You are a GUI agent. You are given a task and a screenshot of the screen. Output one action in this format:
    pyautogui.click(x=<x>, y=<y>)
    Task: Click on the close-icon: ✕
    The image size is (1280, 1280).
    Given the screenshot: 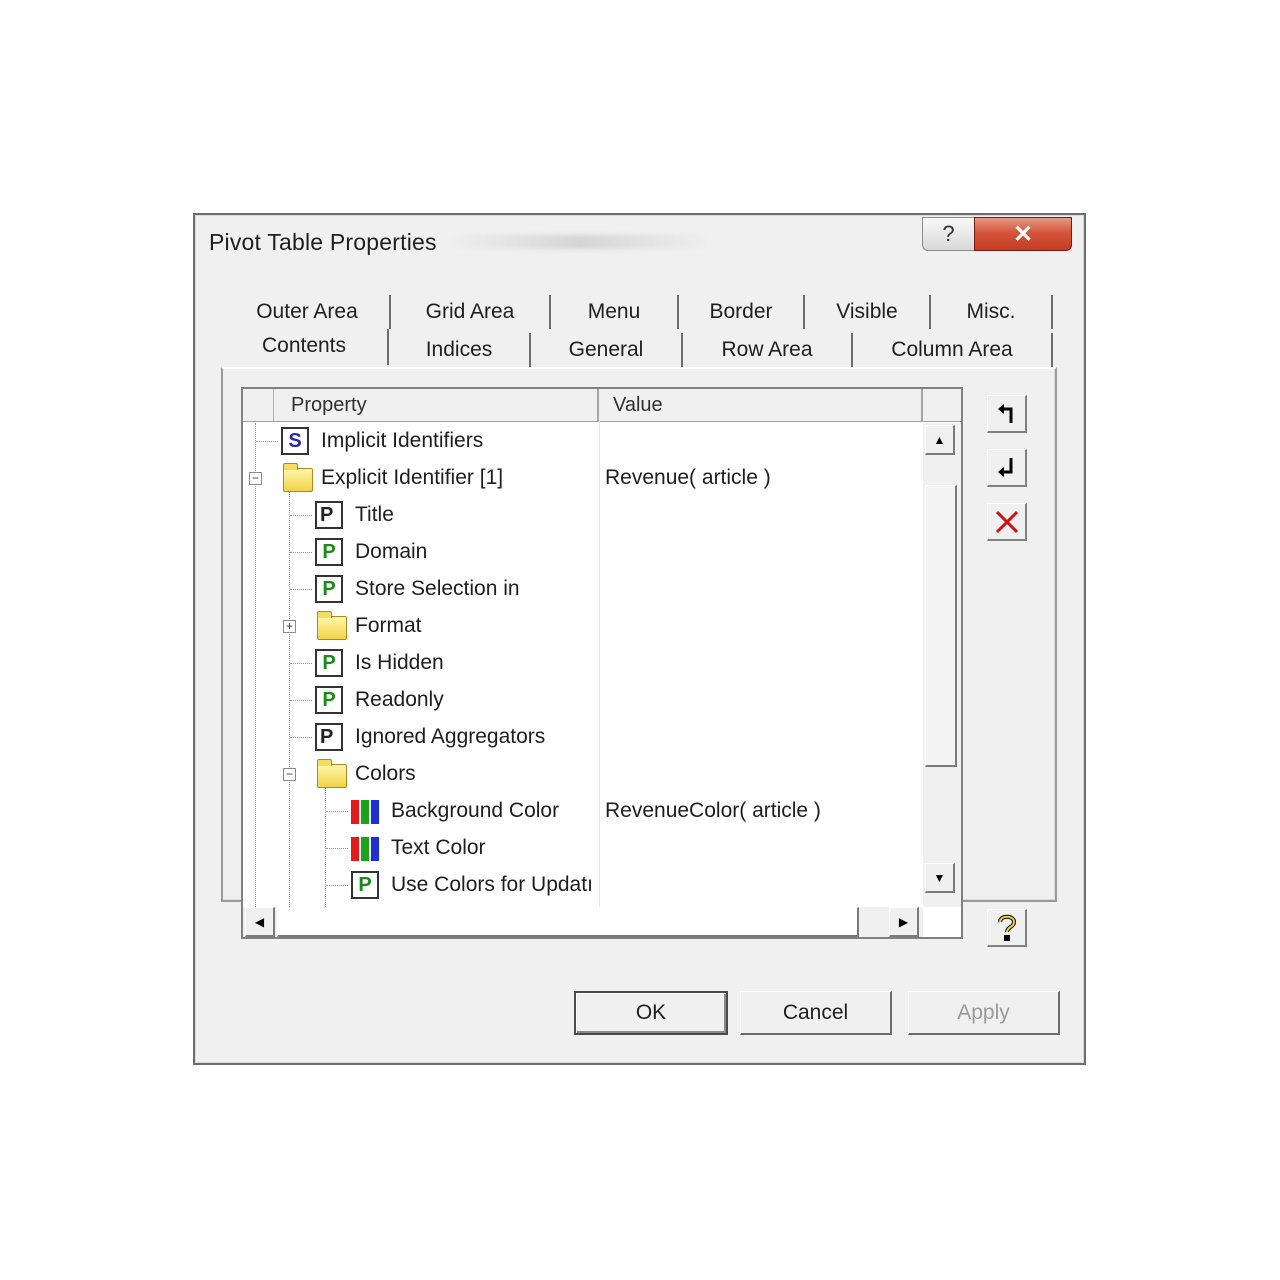 What is the action you would take?
    pyautogui.click(x=1023, y=234)
    